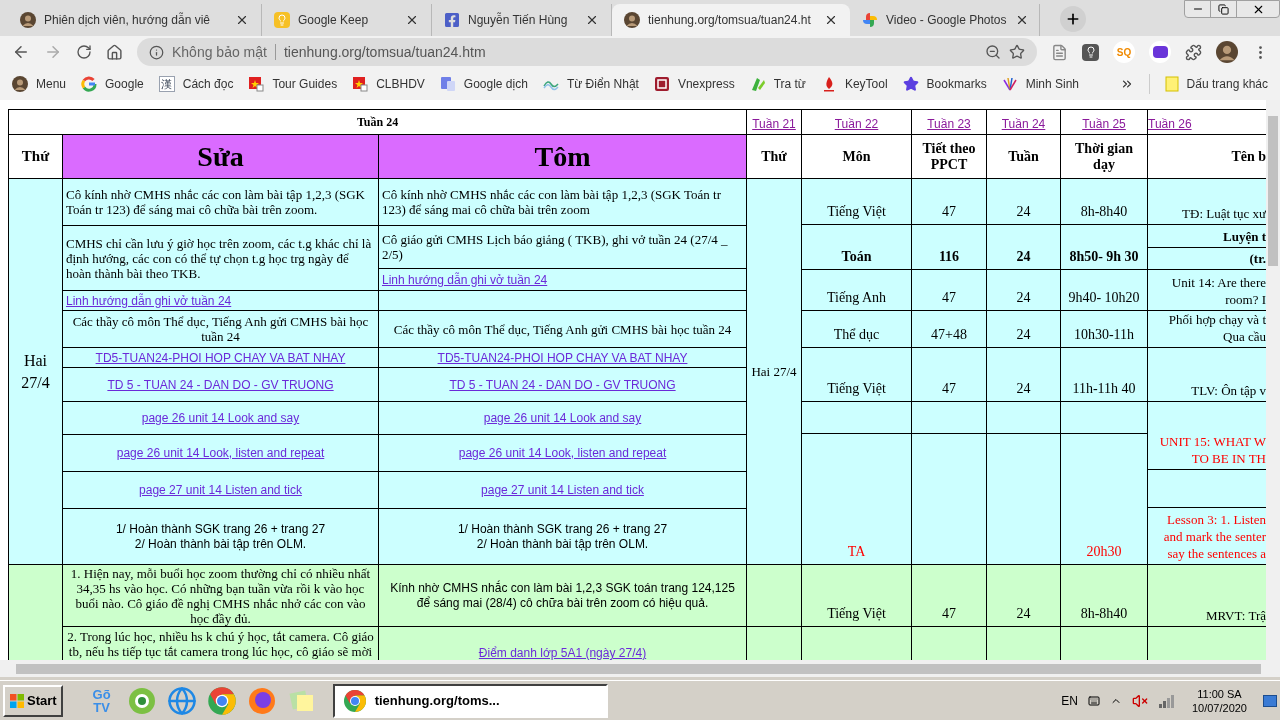  What do you see at coordinates (1104, 201) in the screenshot?
I see `table-cell: 8h-8h40` at bounding box center [1104, 201].